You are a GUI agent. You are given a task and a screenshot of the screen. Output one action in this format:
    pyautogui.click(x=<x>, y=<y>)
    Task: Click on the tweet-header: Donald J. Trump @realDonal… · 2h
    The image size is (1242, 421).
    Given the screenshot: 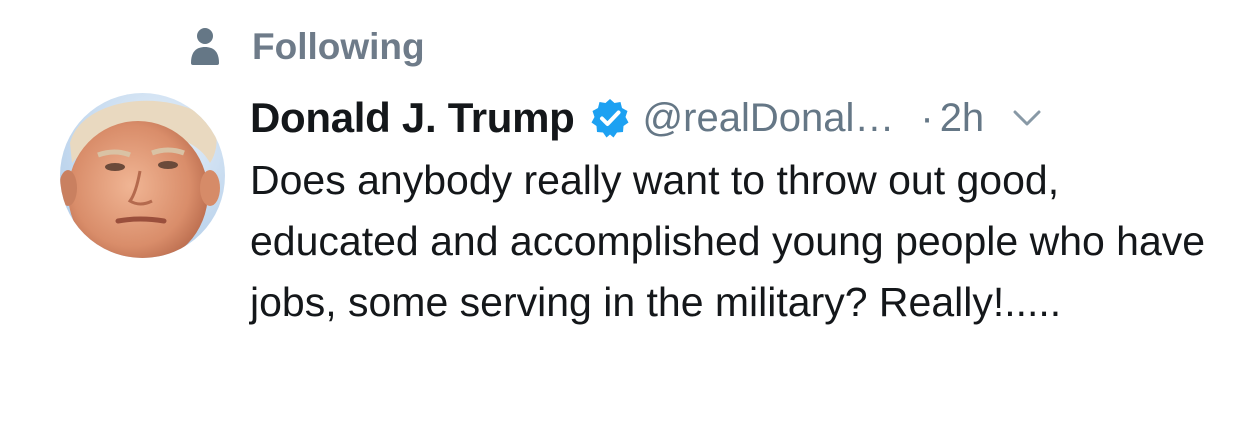 What is the action you would take?
    pyautogui.click(x=646, y=118)
    